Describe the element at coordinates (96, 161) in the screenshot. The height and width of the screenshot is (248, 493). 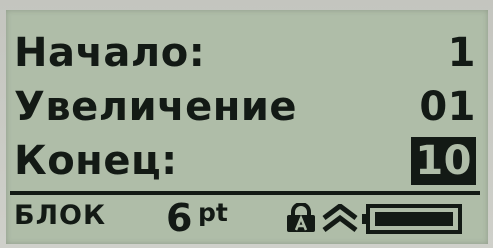
I see `end-label: Конец:` at that location.